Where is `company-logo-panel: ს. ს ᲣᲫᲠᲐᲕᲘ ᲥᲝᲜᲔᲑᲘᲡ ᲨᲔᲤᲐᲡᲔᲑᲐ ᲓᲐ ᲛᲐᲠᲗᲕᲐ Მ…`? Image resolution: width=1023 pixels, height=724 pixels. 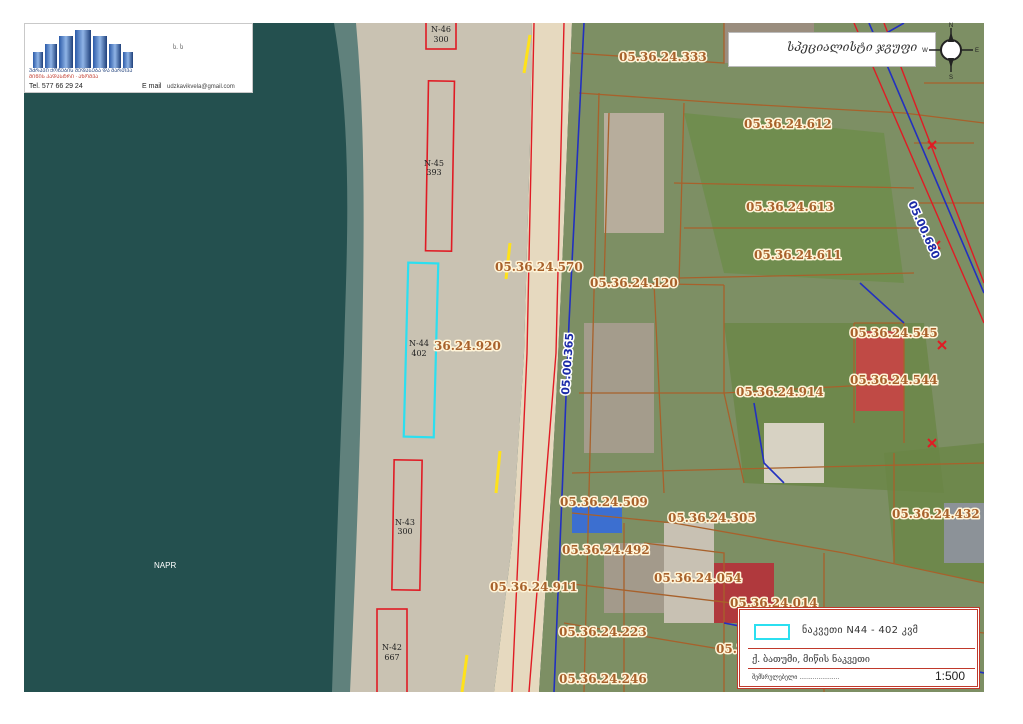
company-logo-panel: ს. ს ᲣᲫᲠᲐᲕᲘ ᲥᲝᲜᲔᲑᲘᲡ ᲨᲔᲤᲐᲡᲔᲑᲐ ᲓᲐ ᲛᲐᲠᲗᲕᲐ Მ… is located at coordinates (138, 58).